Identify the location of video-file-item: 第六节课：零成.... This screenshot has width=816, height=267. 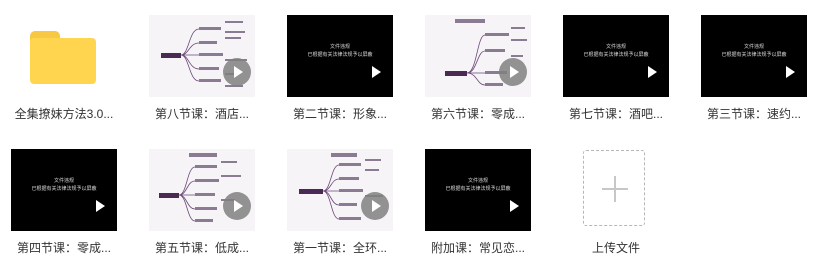
(478, 73).